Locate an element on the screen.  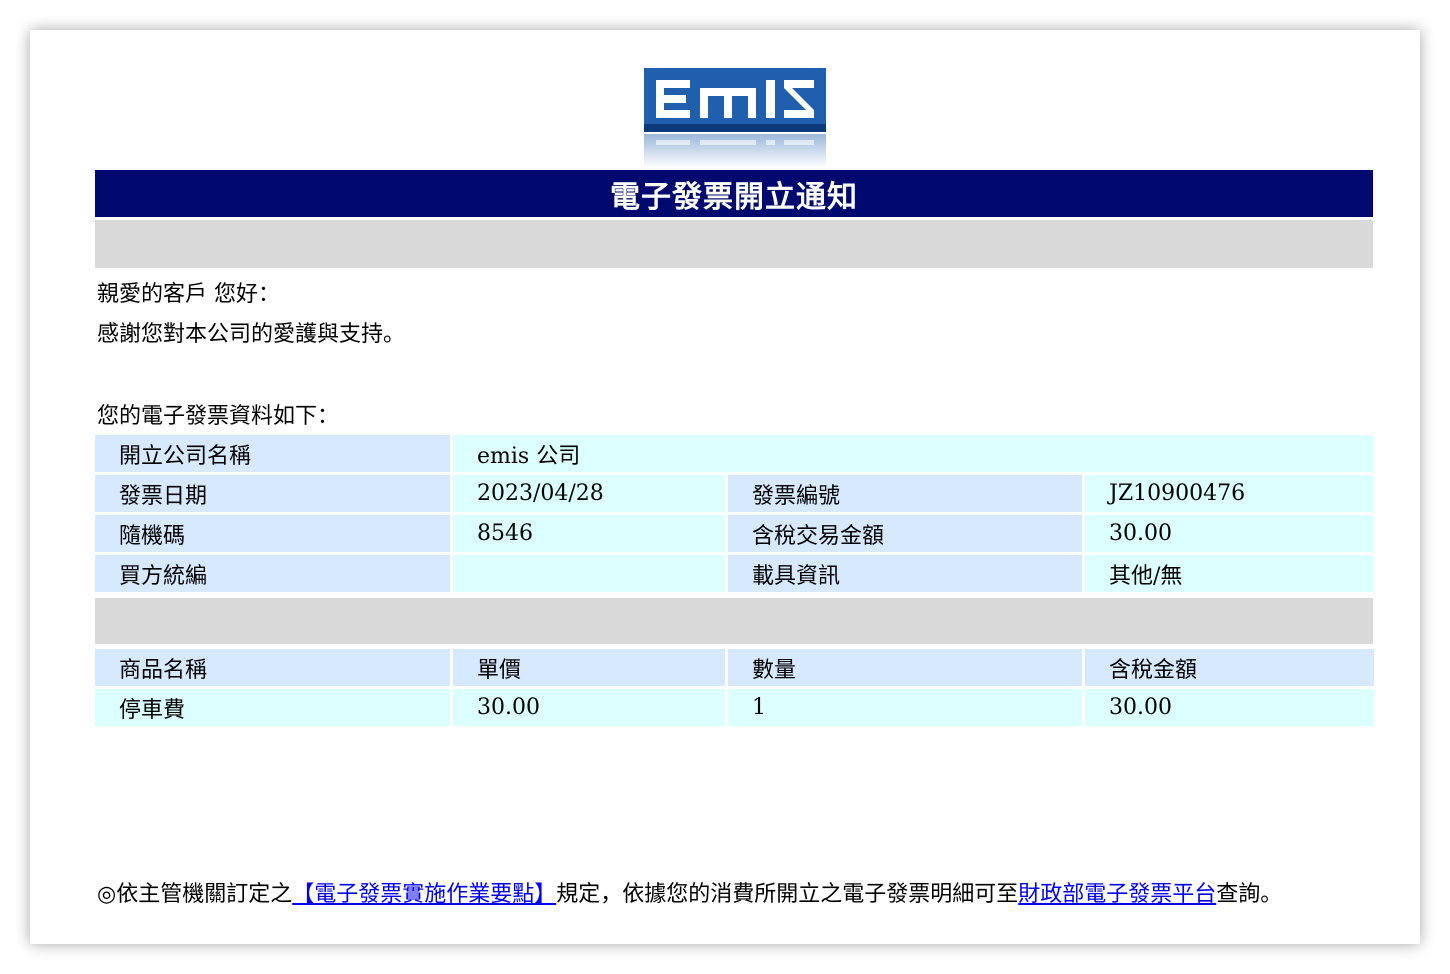
random-code-value: 8546 is located at coordinates (587, 533).